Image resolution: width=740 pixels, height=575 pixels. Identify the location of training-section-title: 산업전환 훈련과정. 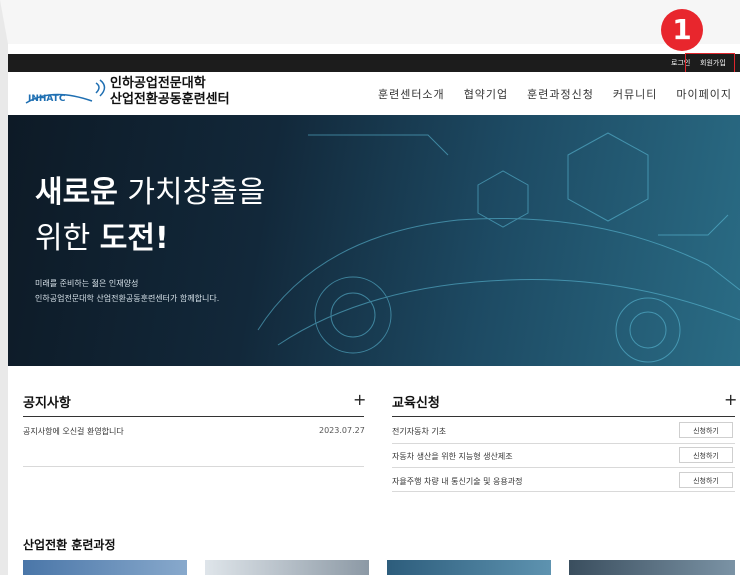
(69, 545).